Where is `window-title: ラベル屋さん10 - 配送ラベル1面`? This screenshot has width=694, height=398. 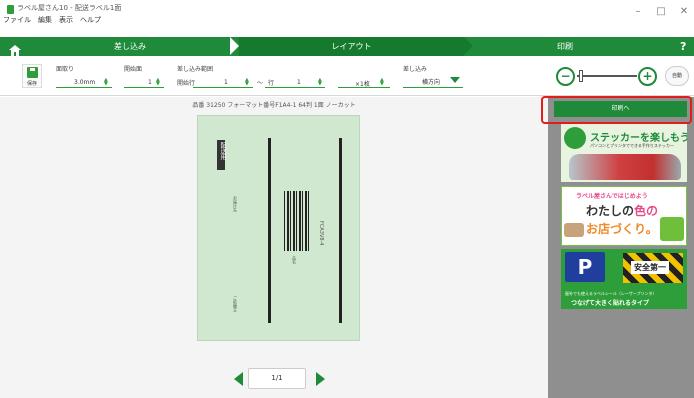
window-title: ラベル屋さん10 - 配送ラベル1面 is located at coordinates (69, 8).